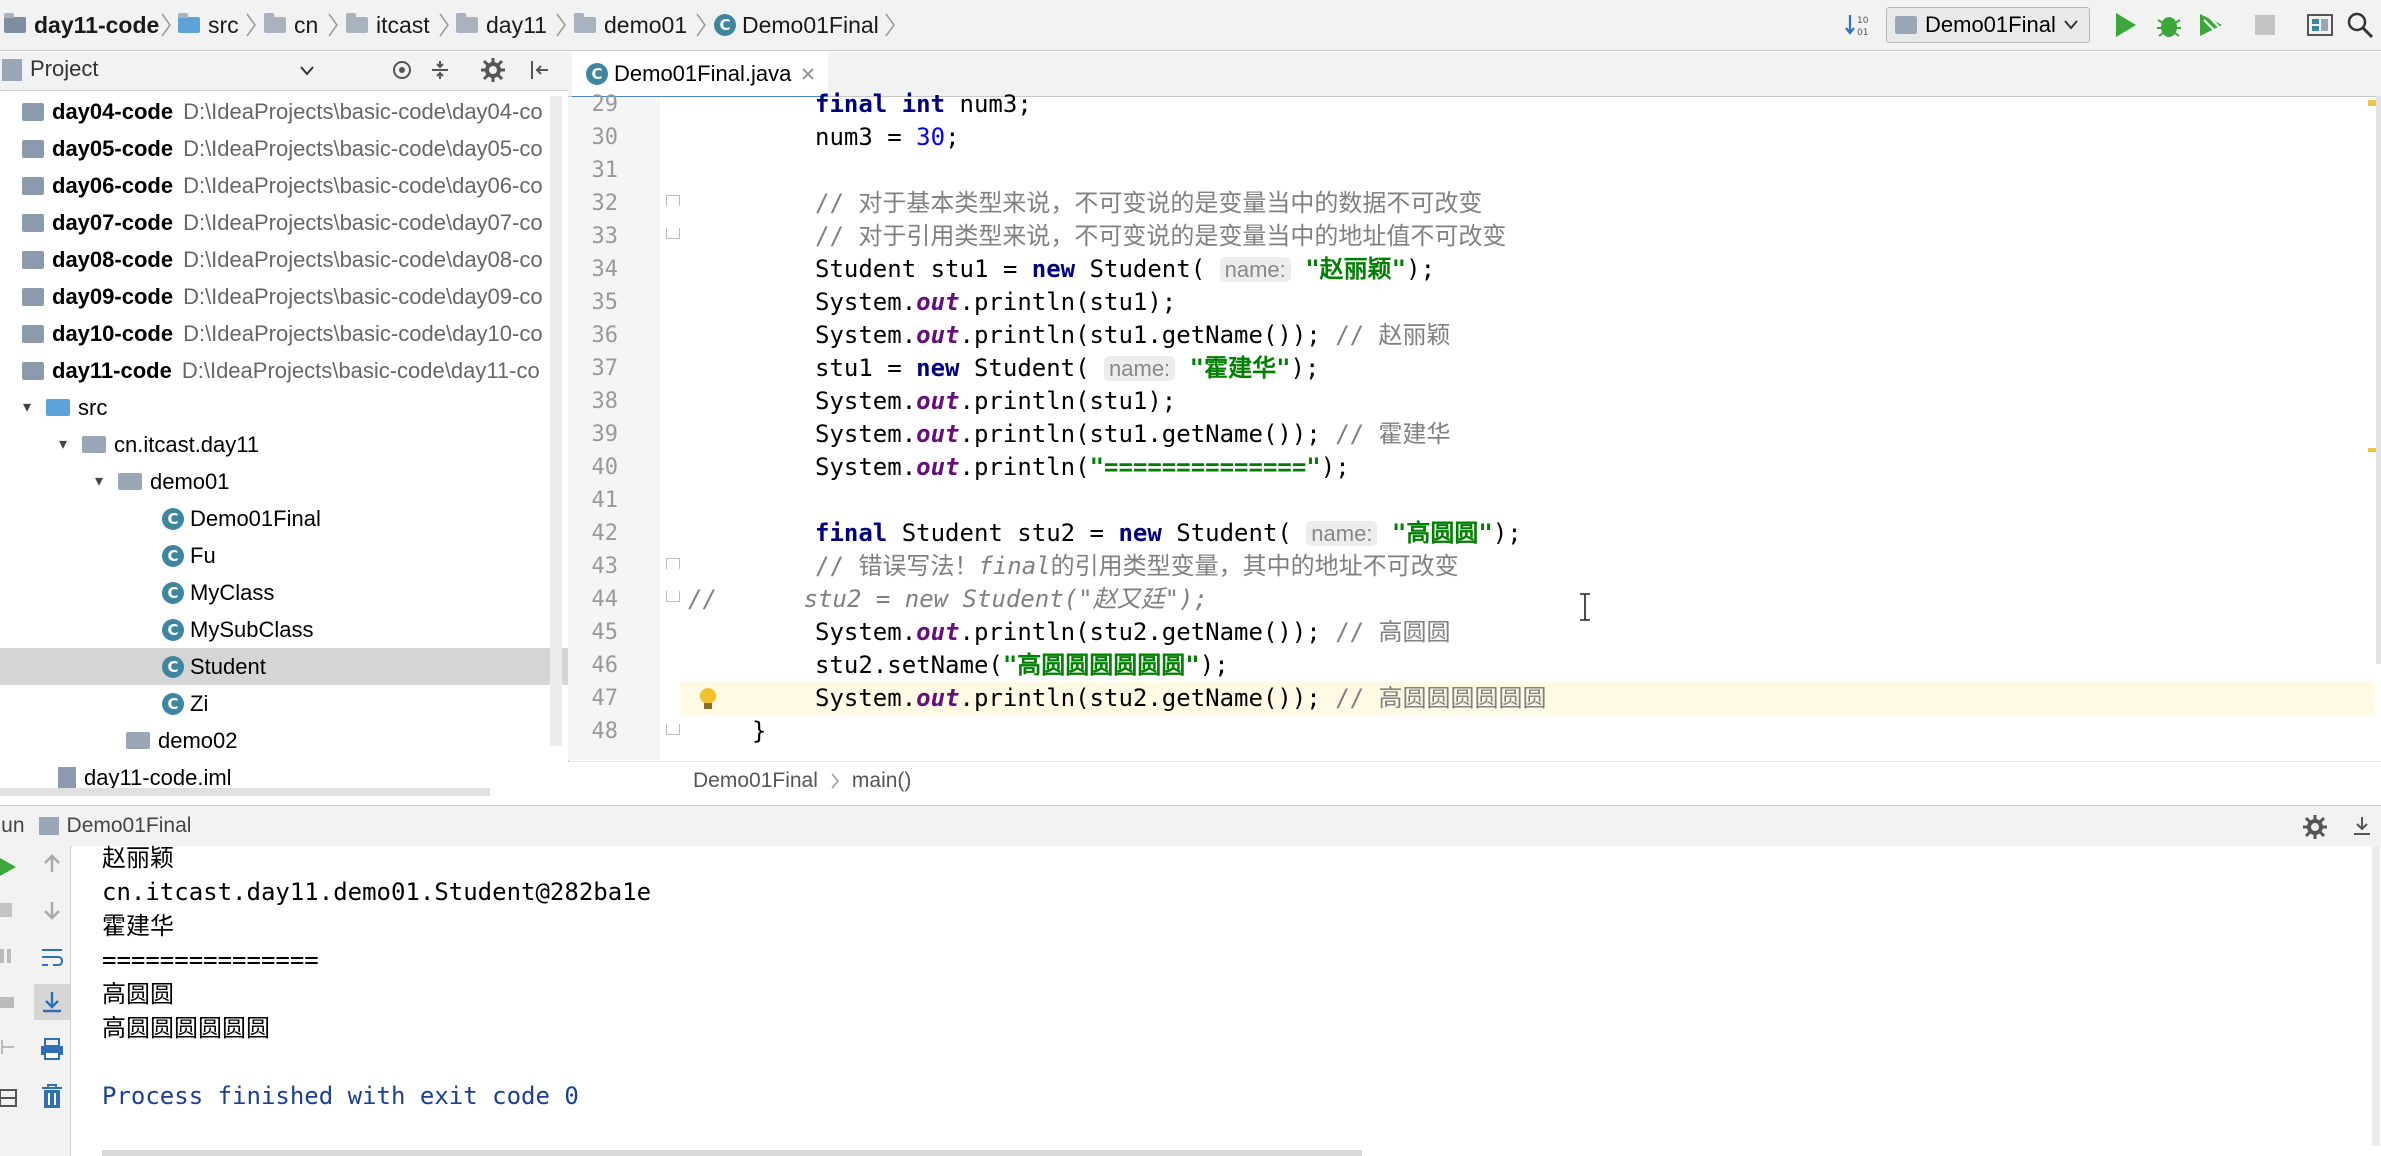  What do you see at coordinates (605, 170) in the screenshot?
I see `line-number: 31` at bounding box center [605, 170].